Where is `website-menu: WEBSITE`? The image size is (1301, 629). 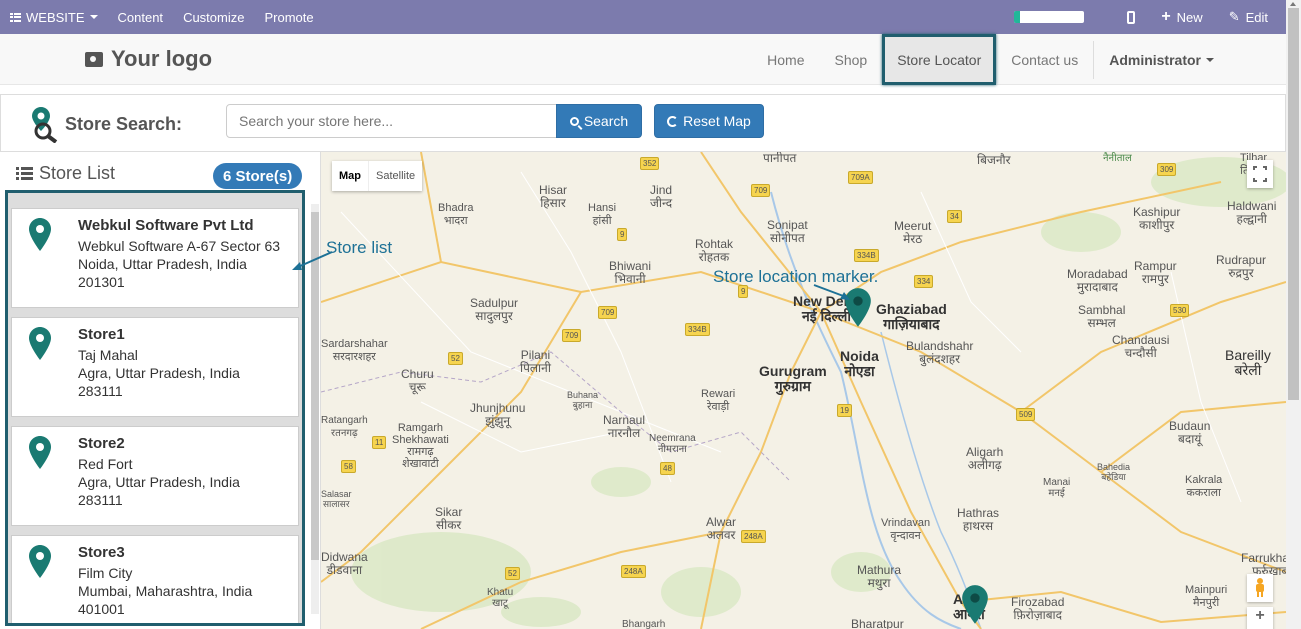 website-menu: WEBSITE is located at coordinates (54, 17).